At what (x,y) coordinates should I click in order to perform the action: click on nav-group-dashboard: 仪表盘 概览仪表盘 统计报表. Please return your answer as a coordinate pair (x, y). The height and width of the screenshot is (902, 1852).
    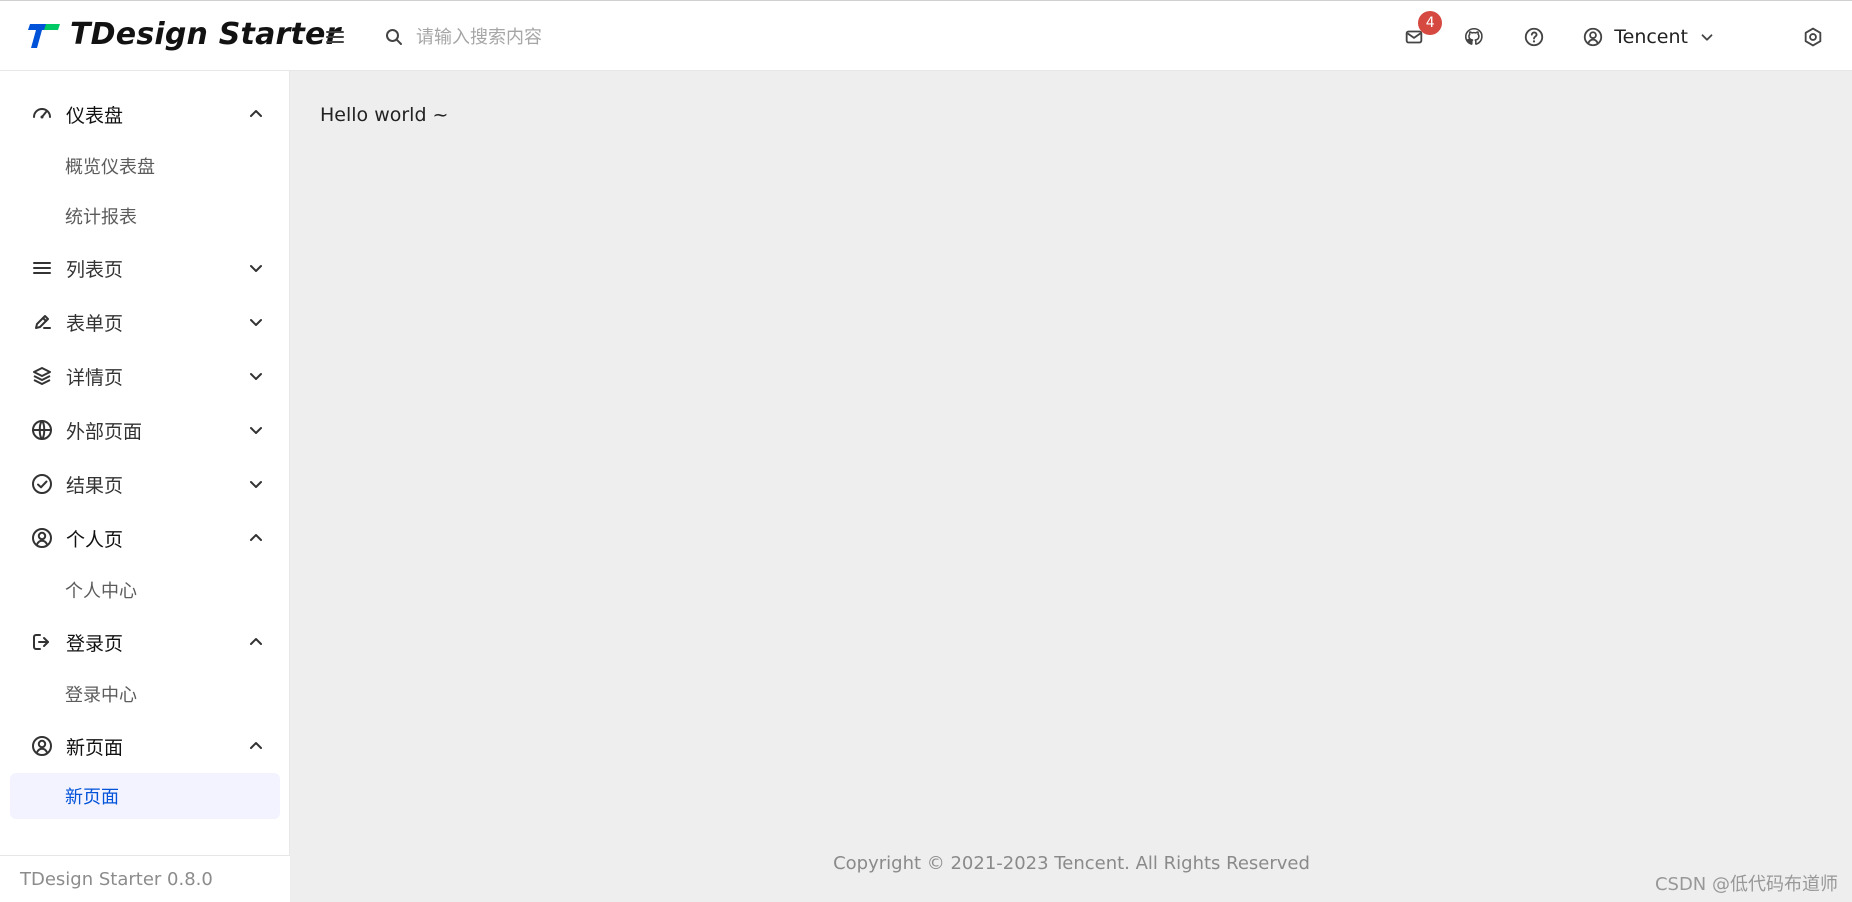
    Looking at the image, I should click on (145, 164).